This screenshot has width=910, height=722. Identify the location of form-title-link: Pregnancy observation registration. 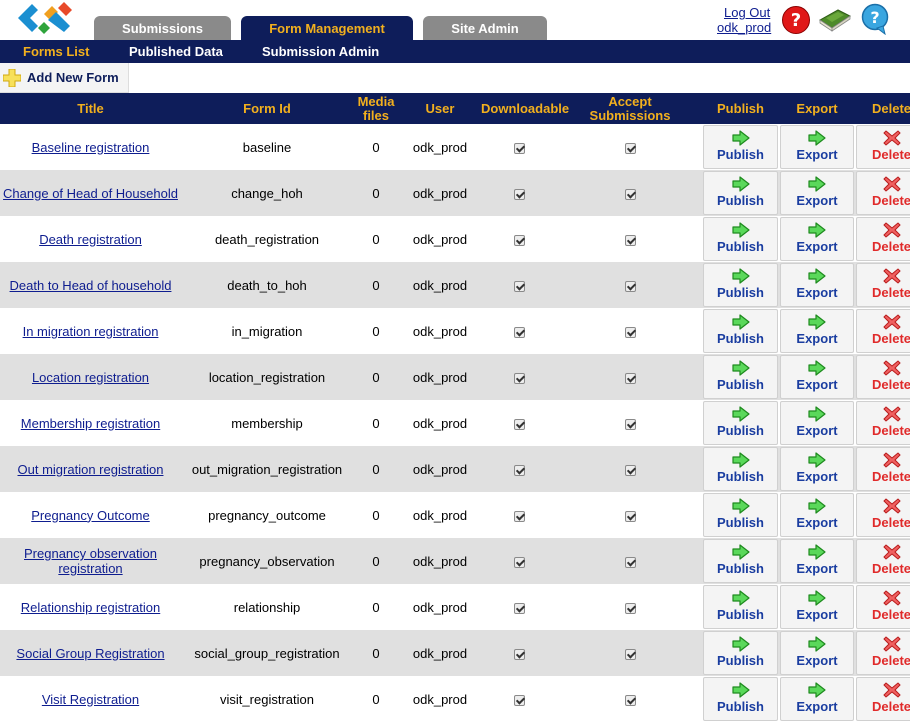
(90, 561).